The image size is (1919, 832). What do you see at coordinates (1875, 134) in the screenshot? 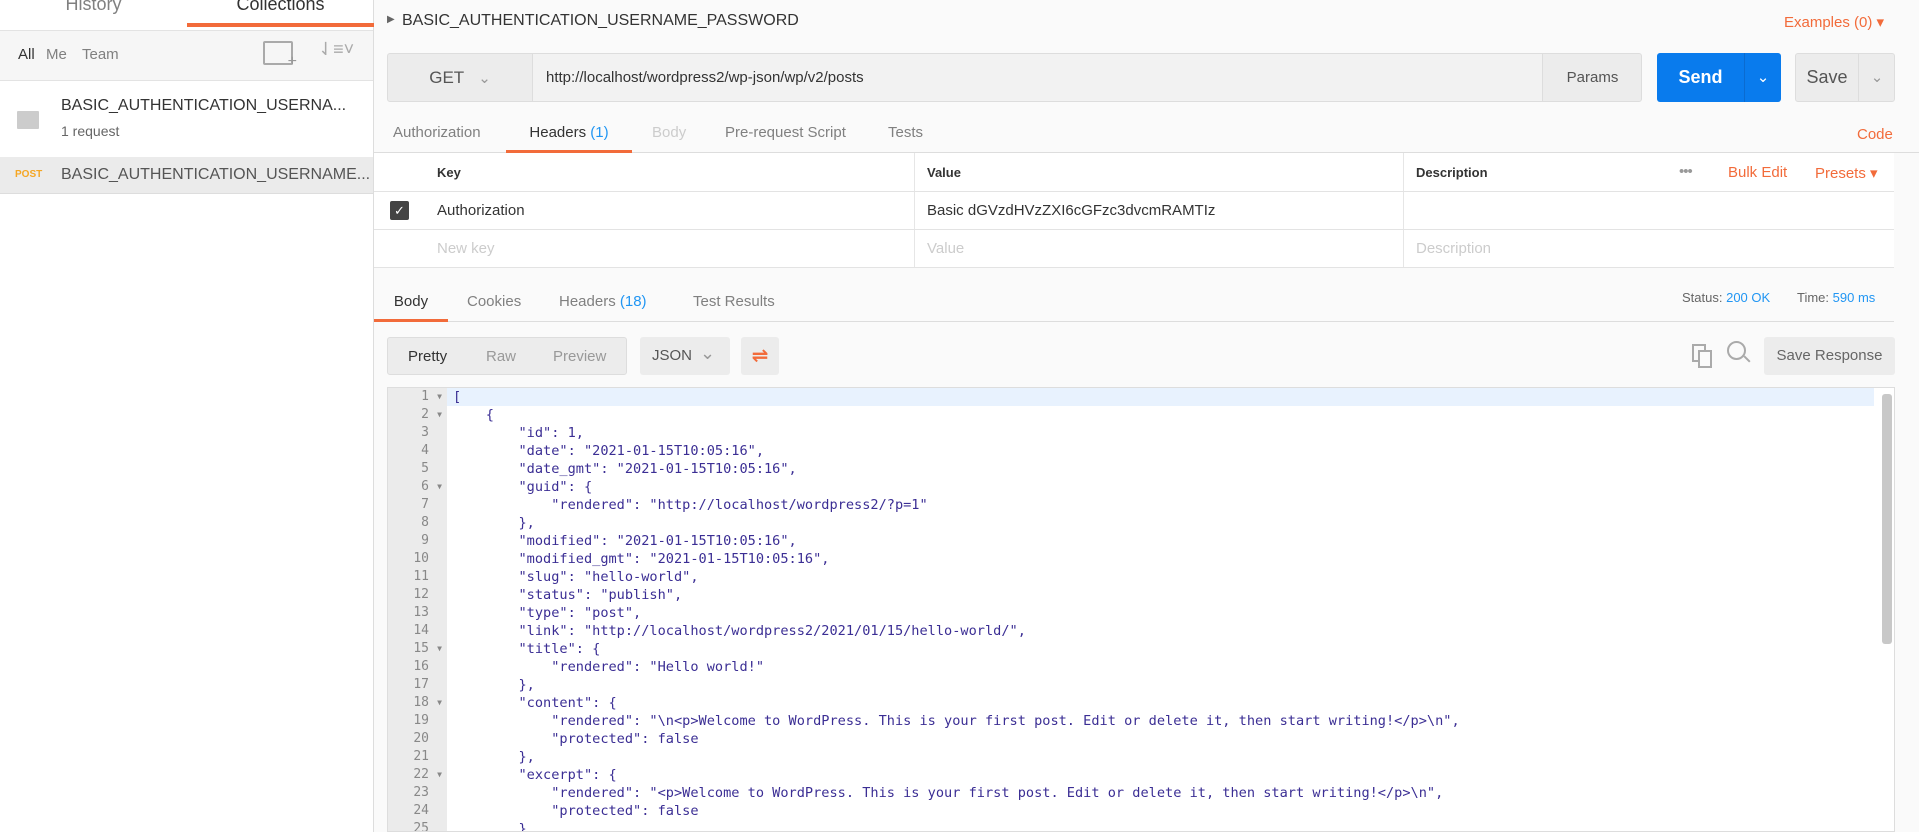
I see `code-link: Code` at bounding box center [1875, 134].